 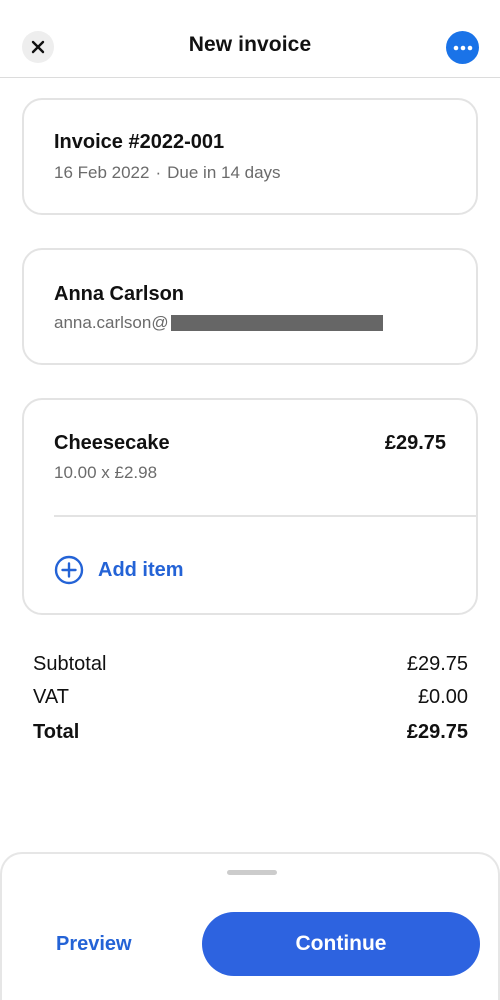 I want to click on header-bar: New invoice, so click(x=250, y=39).